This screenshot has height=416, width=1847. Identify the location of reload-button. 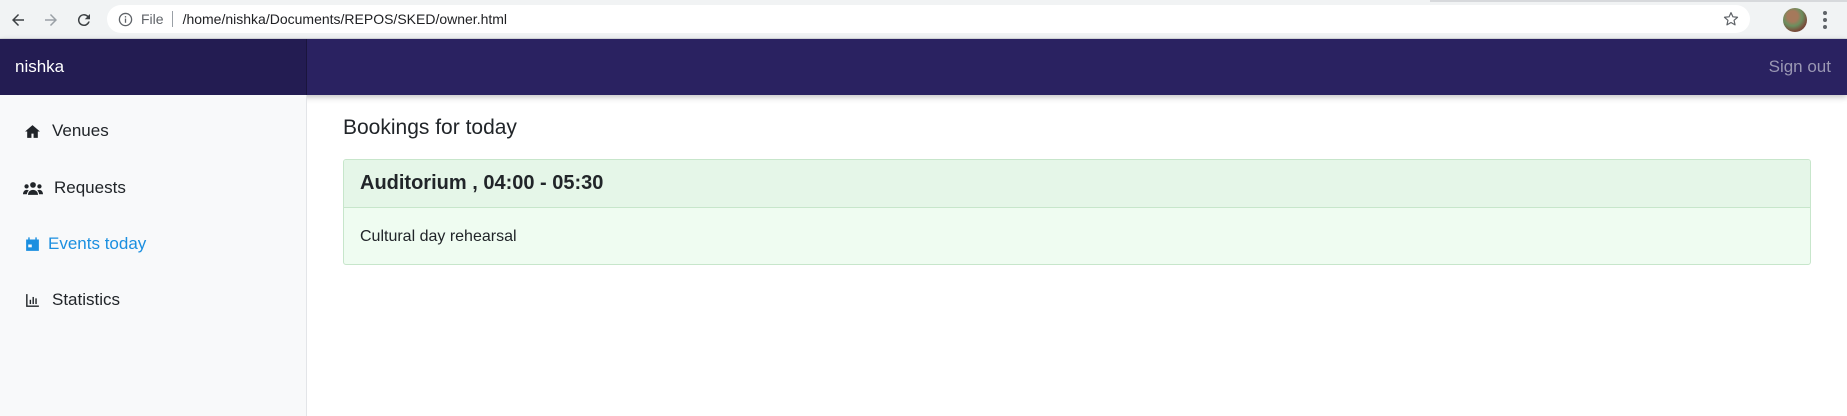
(84, 20).